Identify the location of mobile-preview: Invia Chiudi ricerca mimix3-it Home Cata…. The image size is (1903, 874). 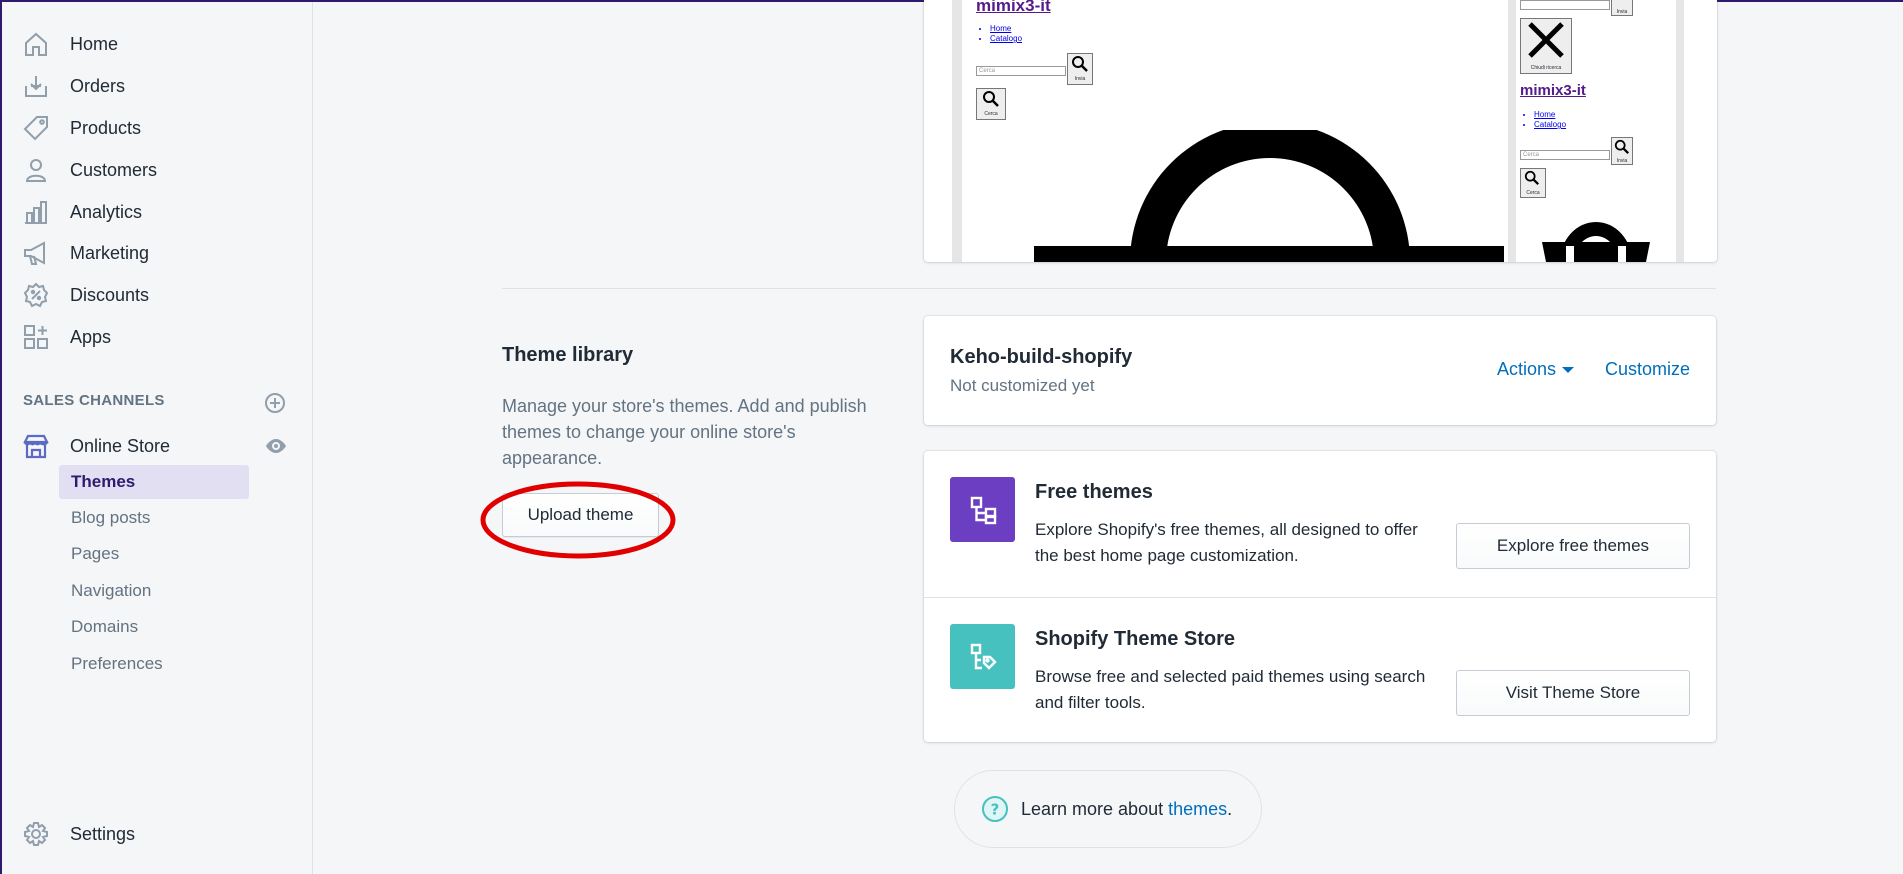
(1596, 131).